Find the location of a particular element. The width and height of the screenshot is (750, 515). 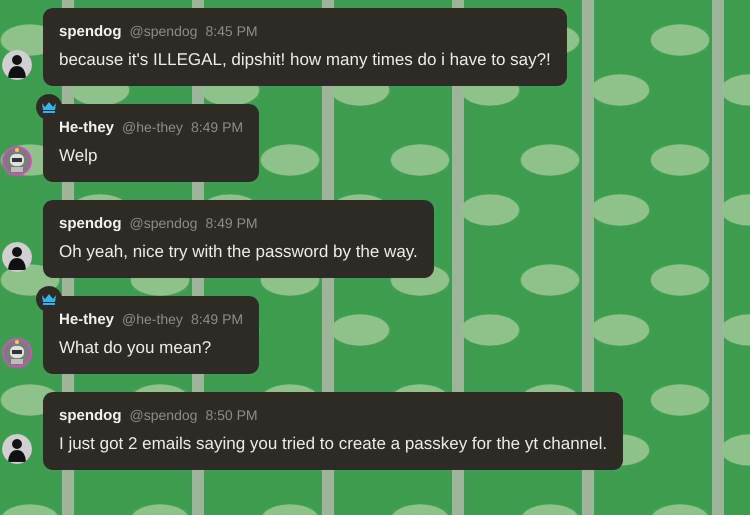

message-text: Welp is located at coordinates (78, 156).